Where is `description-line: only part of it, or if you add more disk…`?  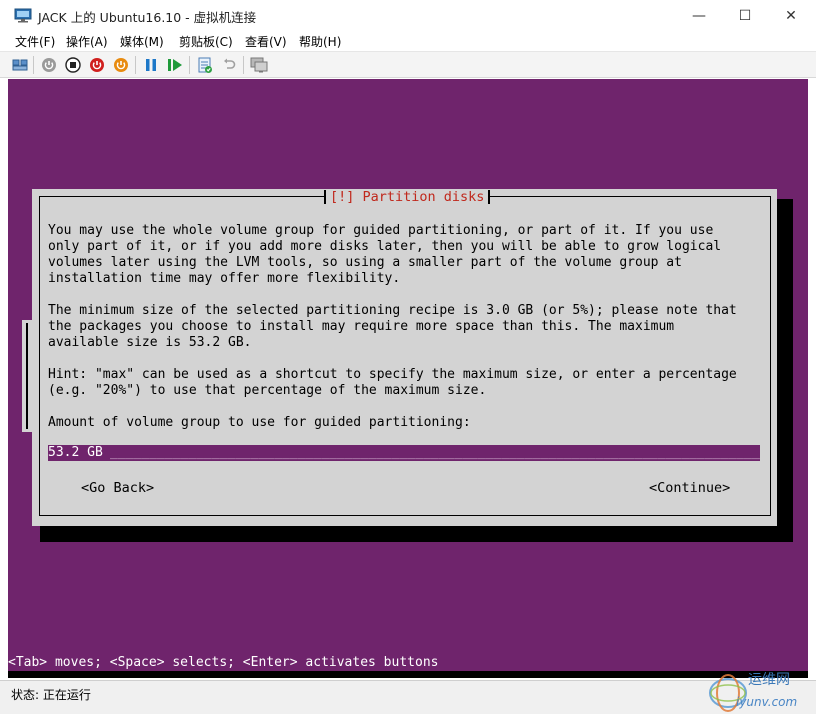 description-line: only part of it, or if you add more disk… is located at coordinates (385, 246).